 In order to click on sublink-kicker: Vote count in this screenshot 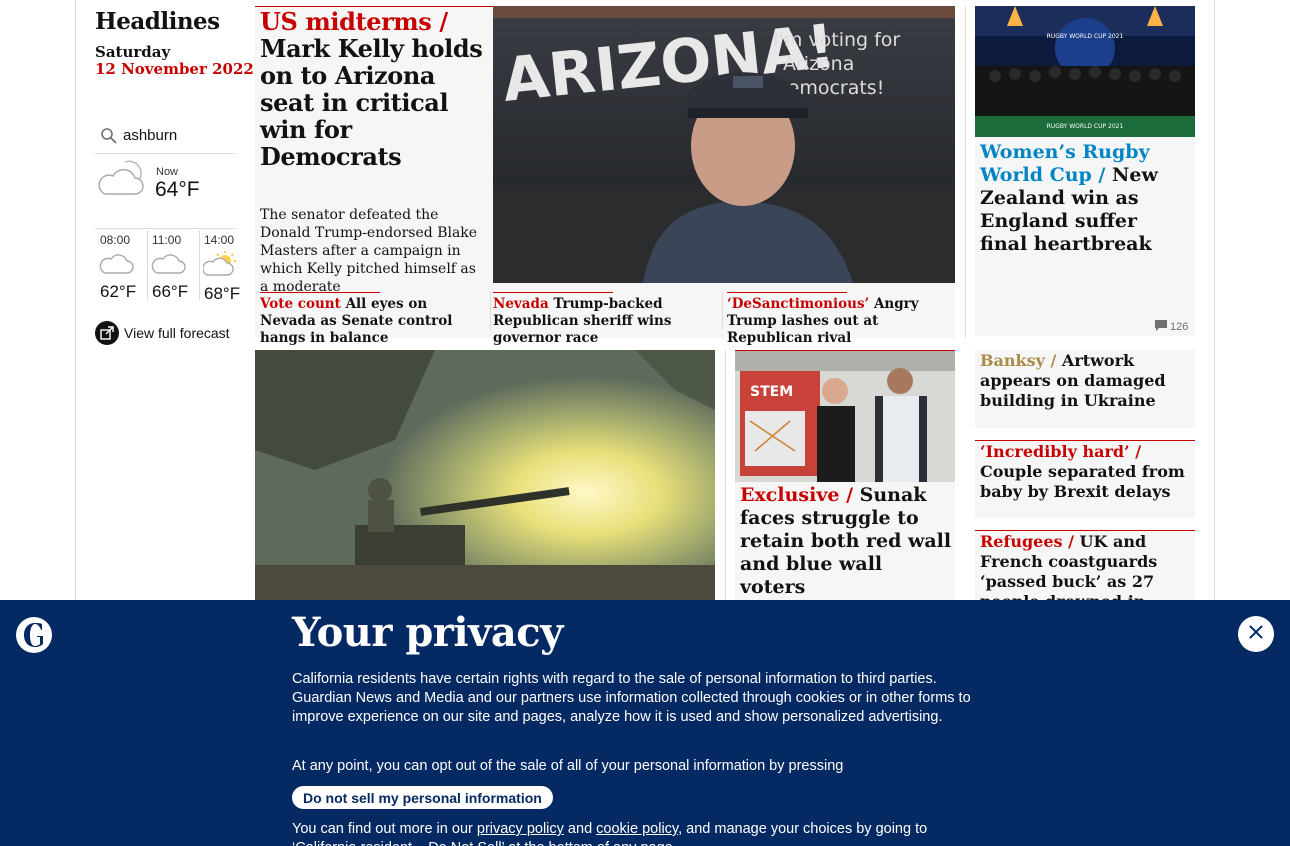, I will do `click(300, 304)`.